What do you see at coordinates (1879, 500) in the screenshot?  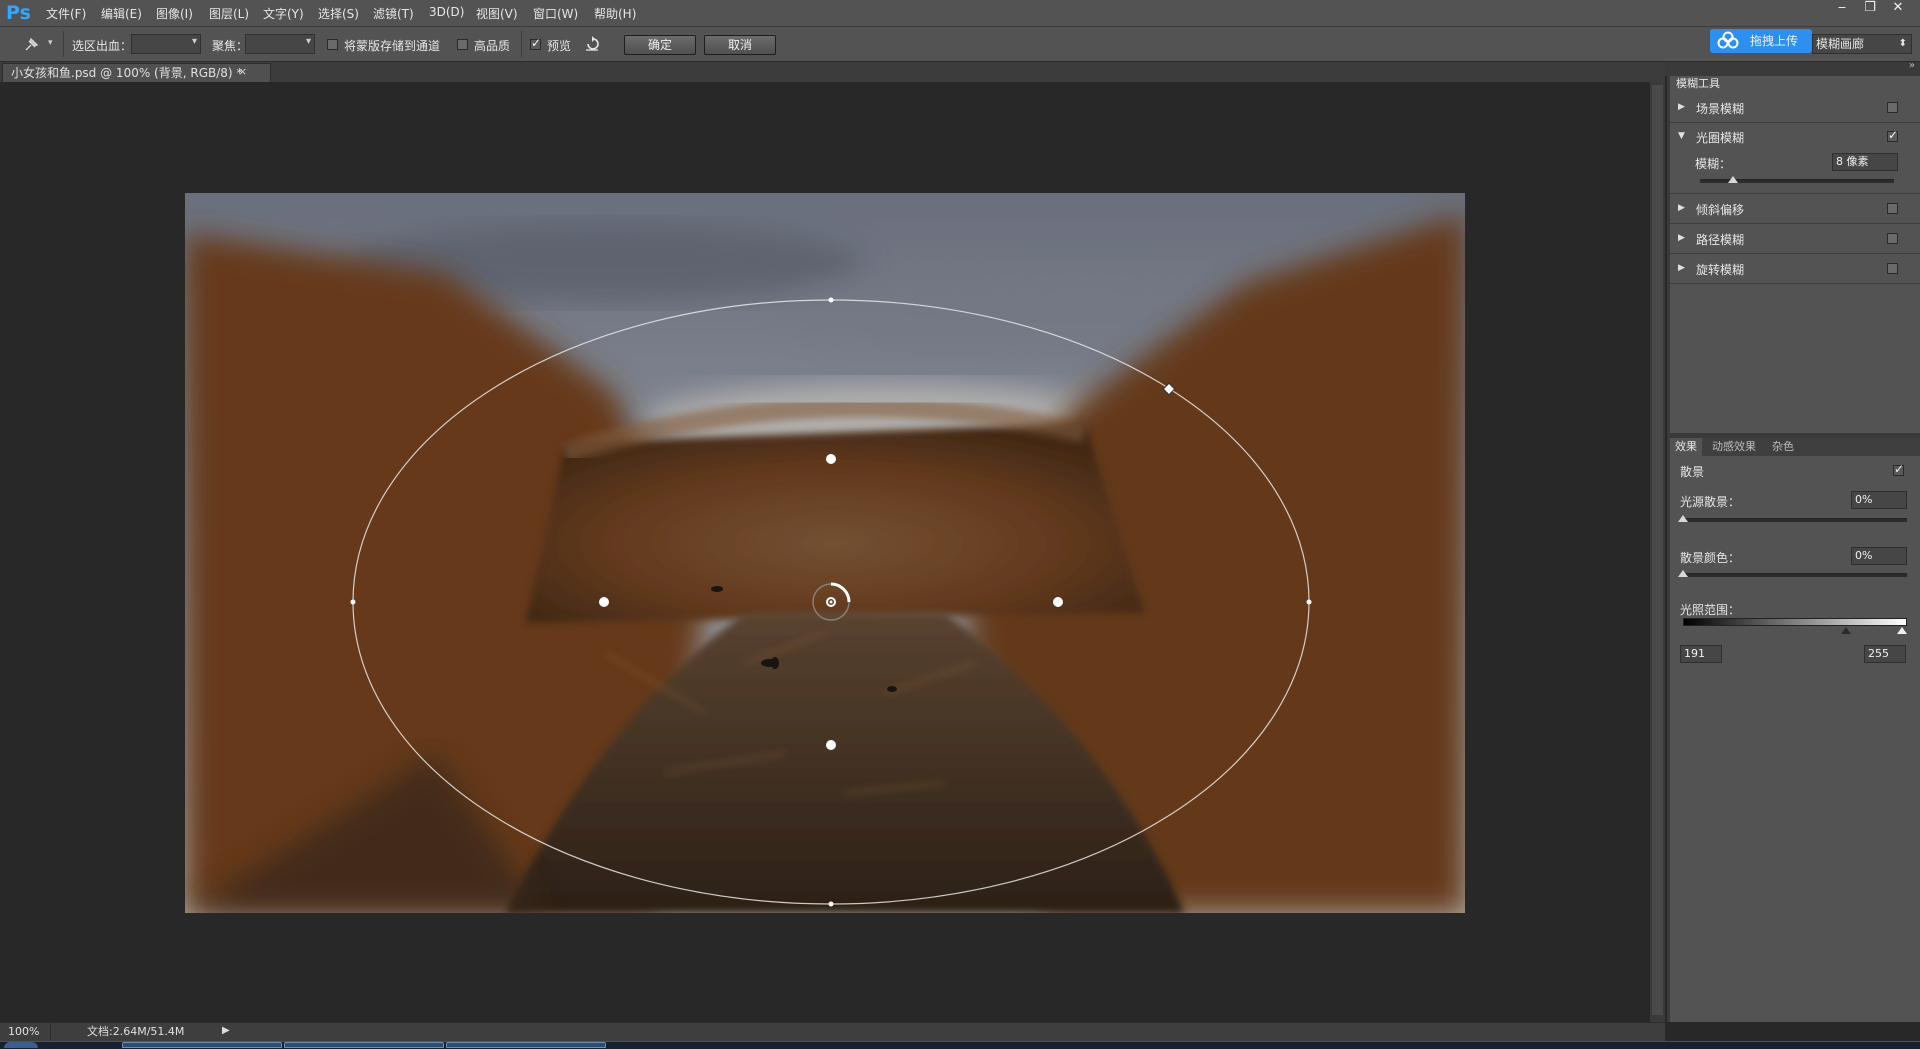 I see `light-bokeh-field: 0%` at bounding box center [1879, 500].